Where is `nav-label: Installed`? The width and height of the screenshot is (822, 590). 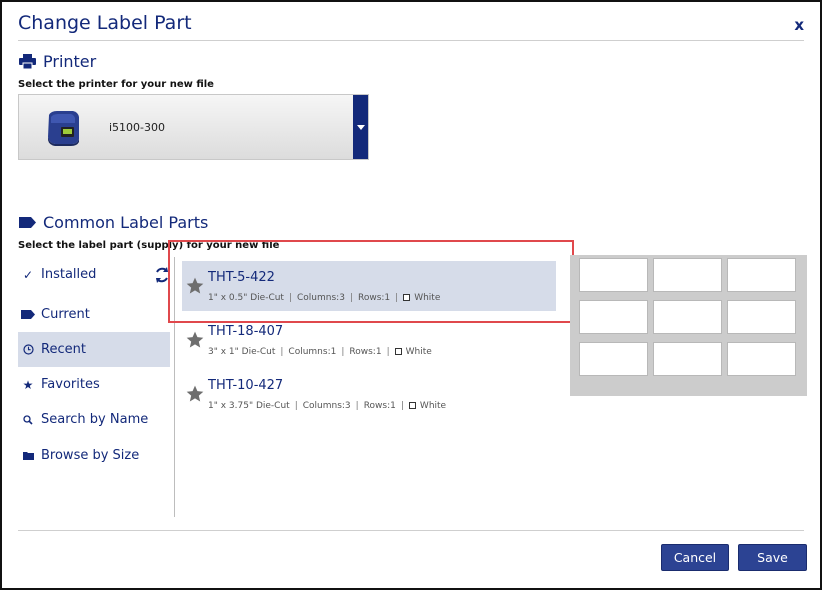
nav-label: Installed is located at coordinates (69, 274).